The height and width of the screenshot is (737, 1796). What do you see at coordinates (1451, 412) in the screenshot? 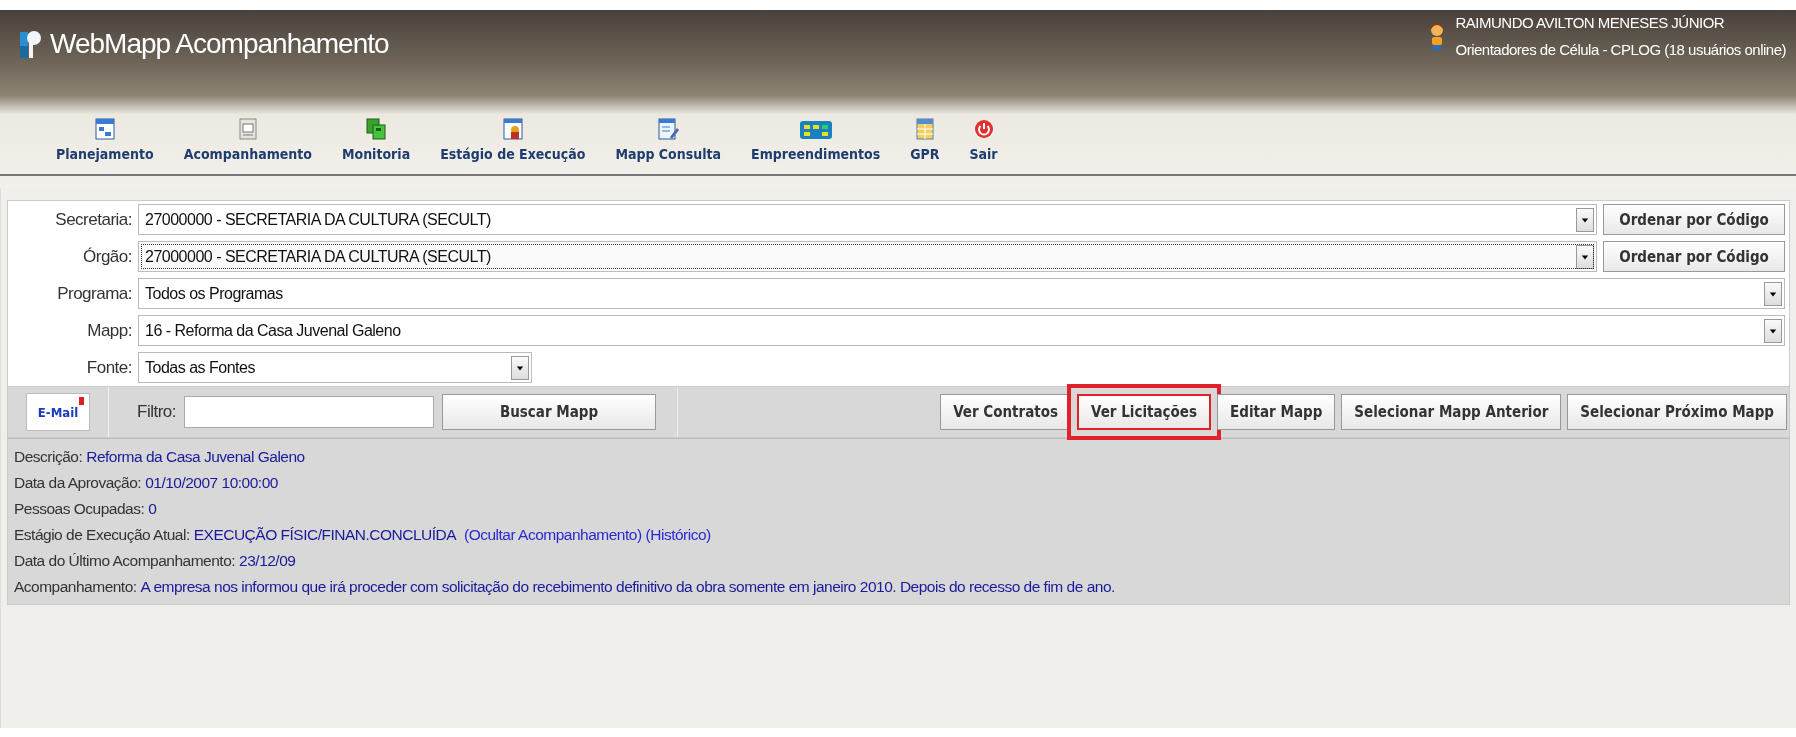
I see `action-button: Selecionar Mapp Anterior` at bounding box center [1451, 412].